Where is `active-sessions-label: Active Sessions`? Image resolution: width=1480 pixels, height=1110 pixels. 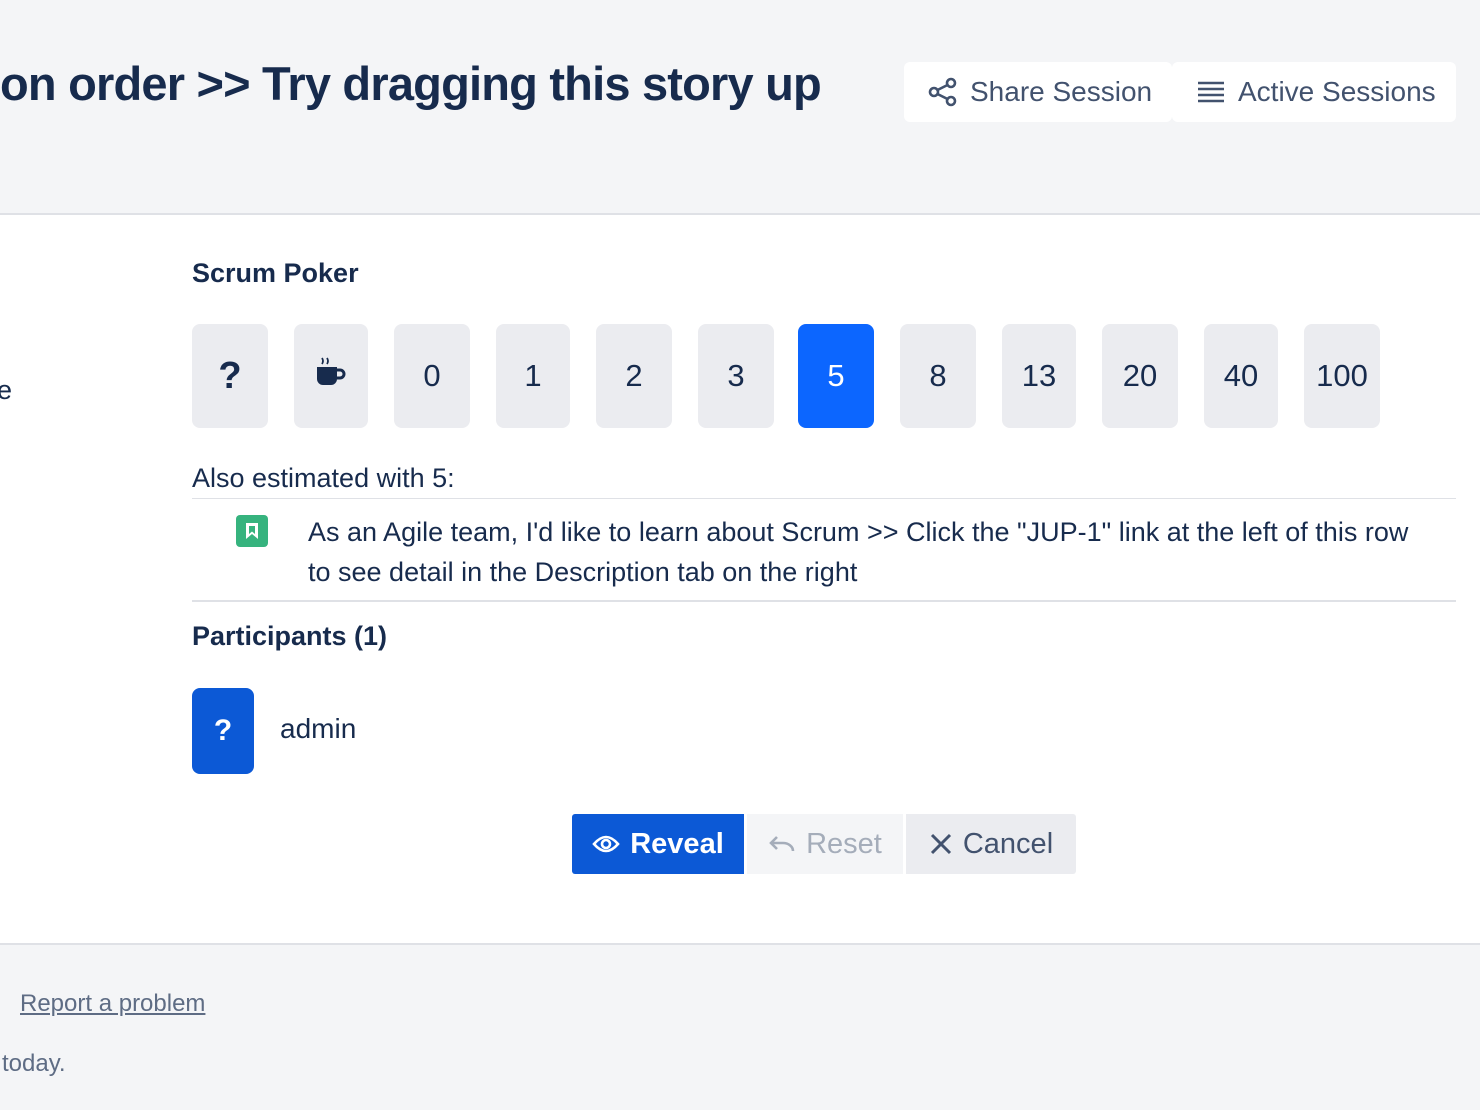
active-sessions-label: Active Sessions is located at coordinates (1337, 91).